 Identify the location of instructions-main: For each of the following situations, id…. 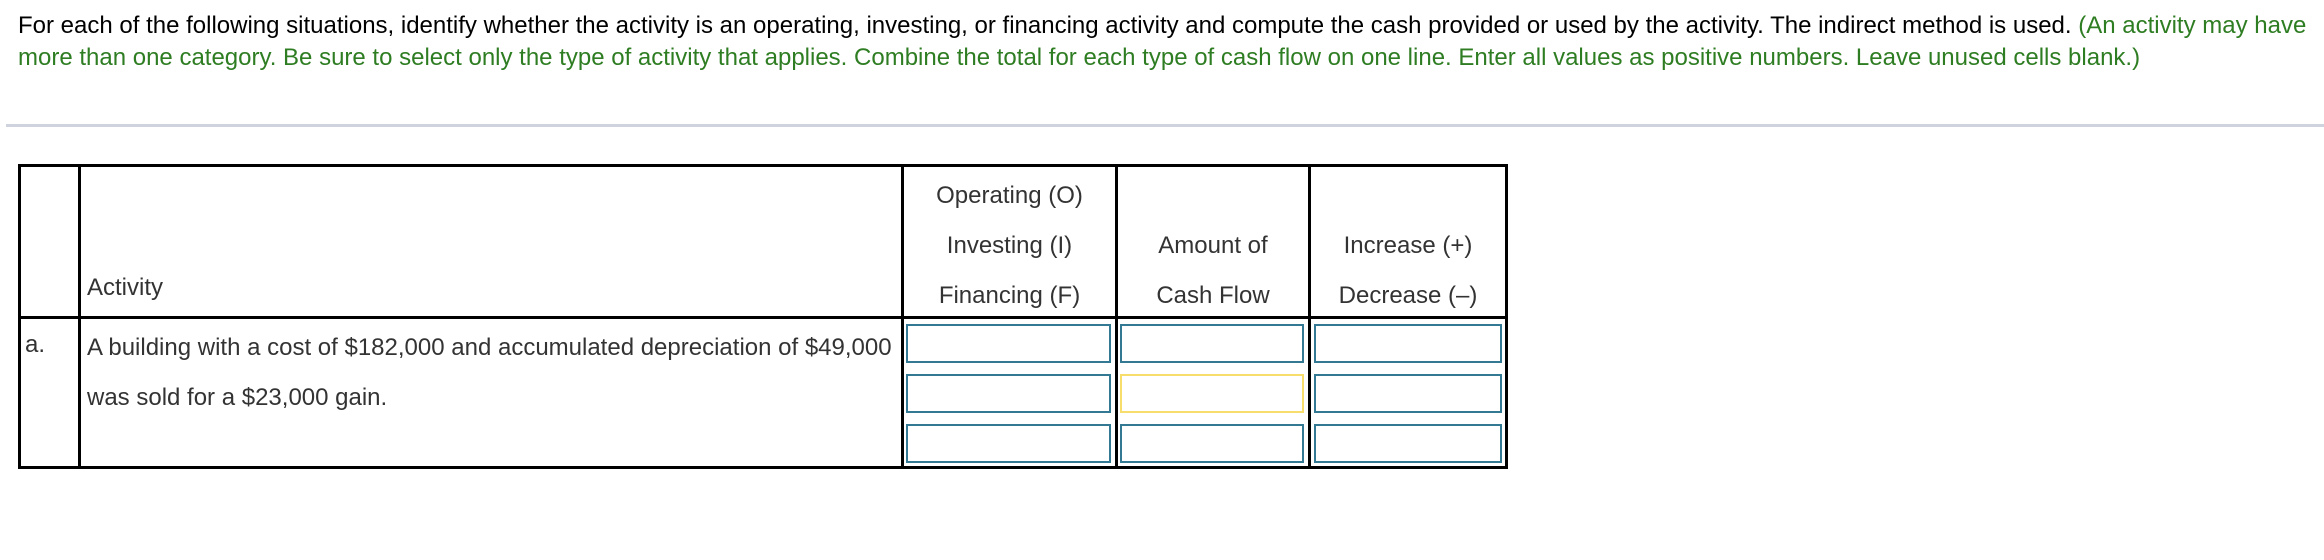
(1048, 25).